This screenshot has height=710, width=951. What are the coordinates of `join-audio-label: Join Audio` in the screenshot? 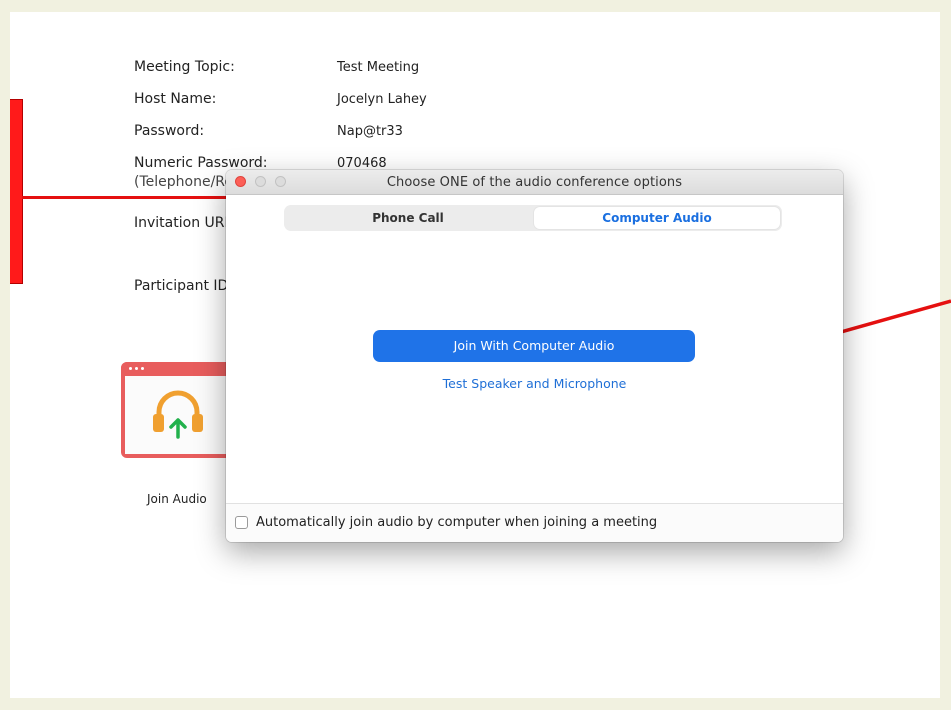 It's located at (177, 499).